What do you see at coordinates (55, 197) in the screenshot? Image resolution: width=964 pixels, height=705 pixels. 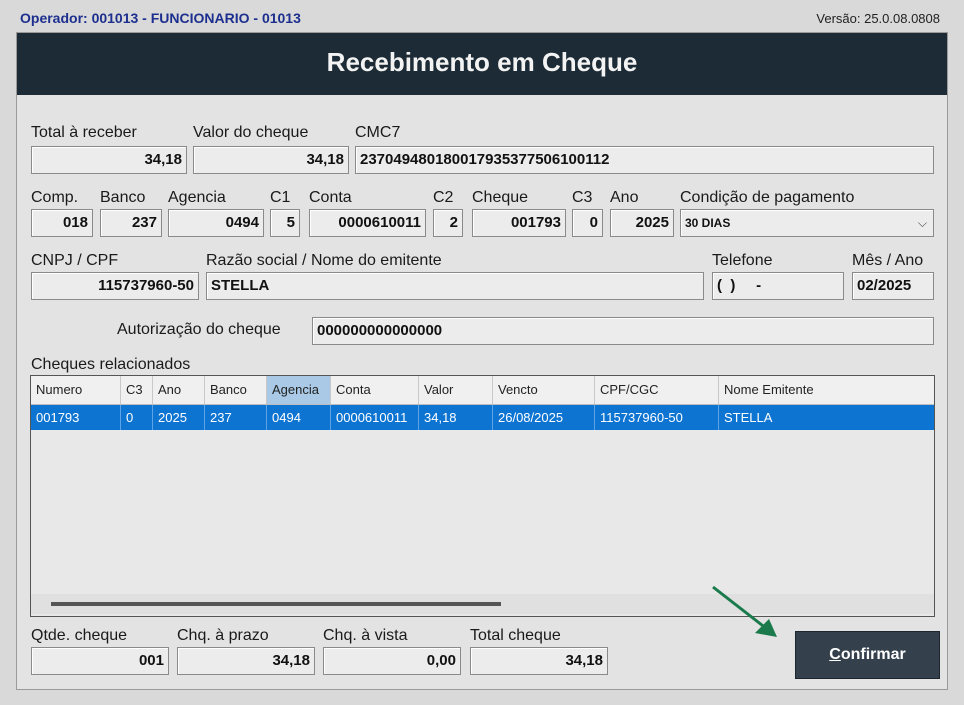 I see `comp-label: Comp.` at bounding box center [55, 197].